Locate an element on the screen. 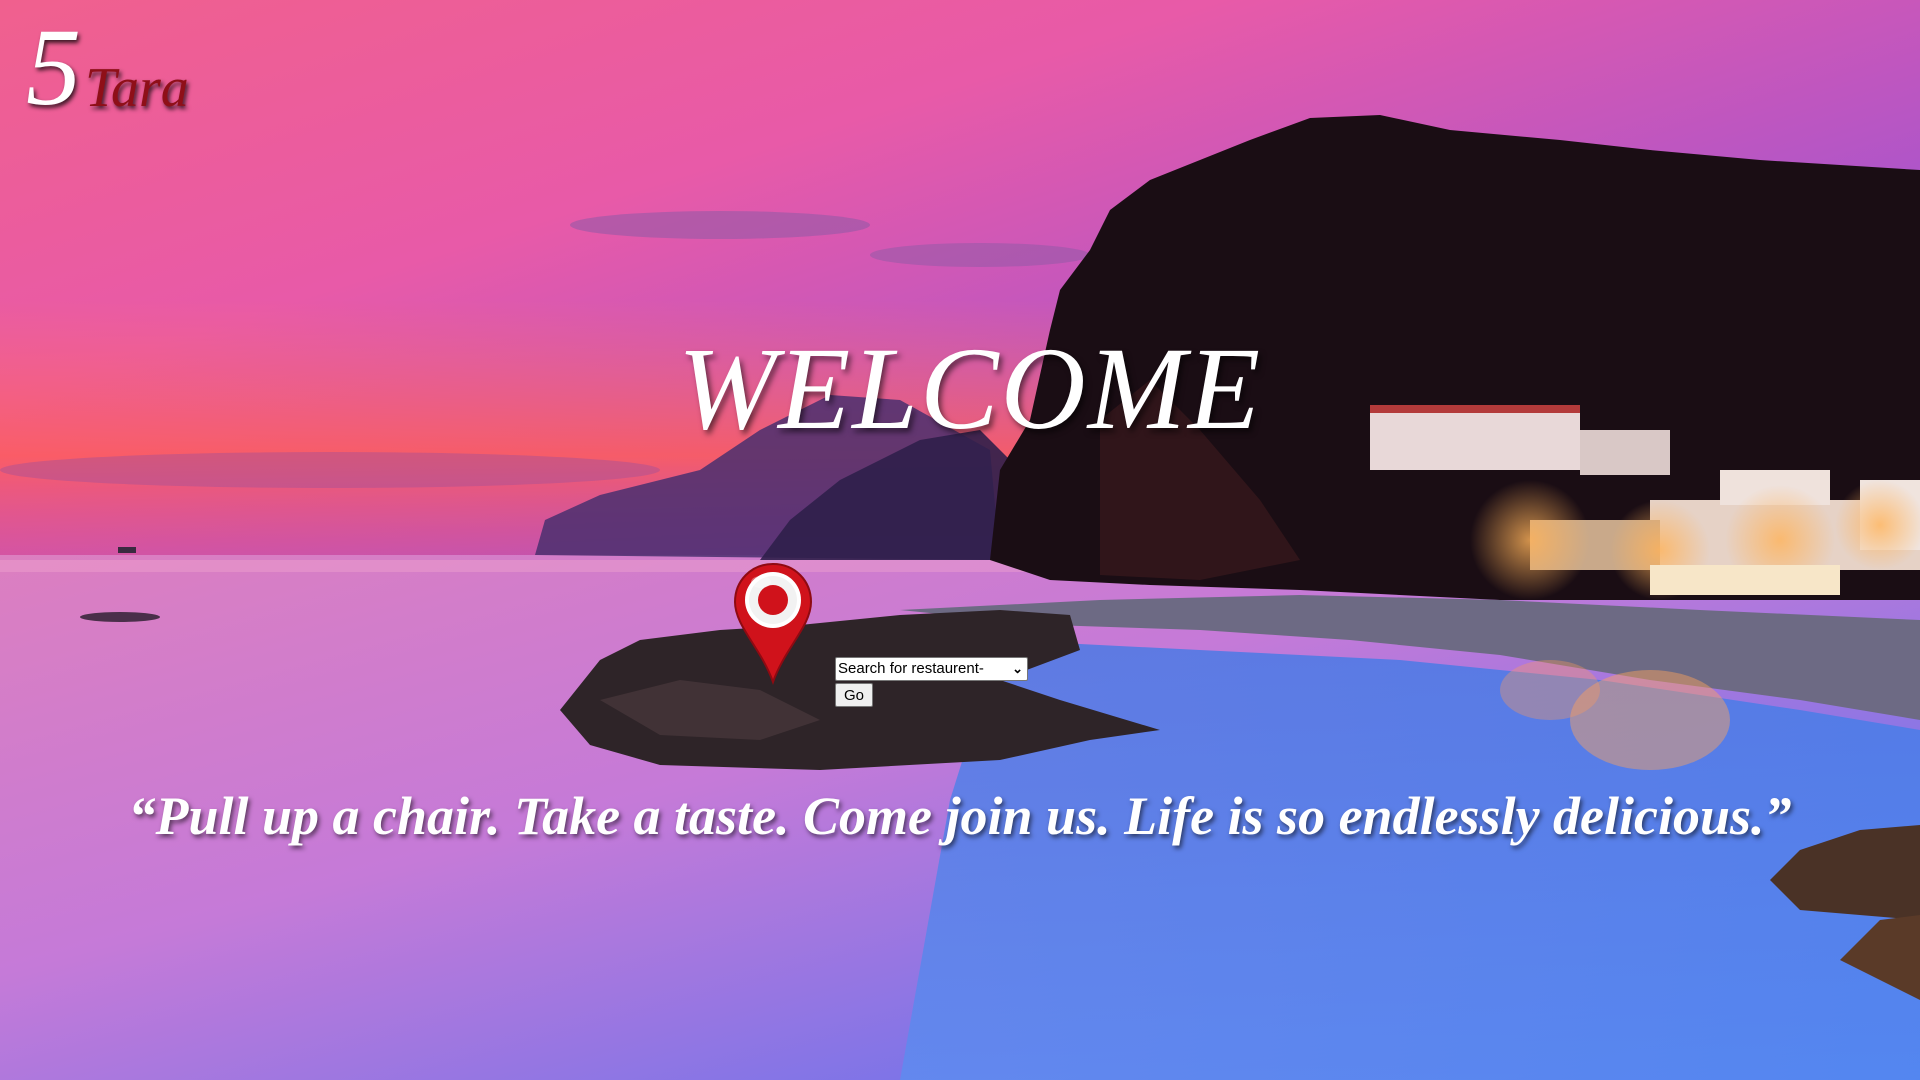 The image size is (1920, 1080). restaurant-search-select: Search for restaurent- ⌄ is located at coordinates (931, 669).